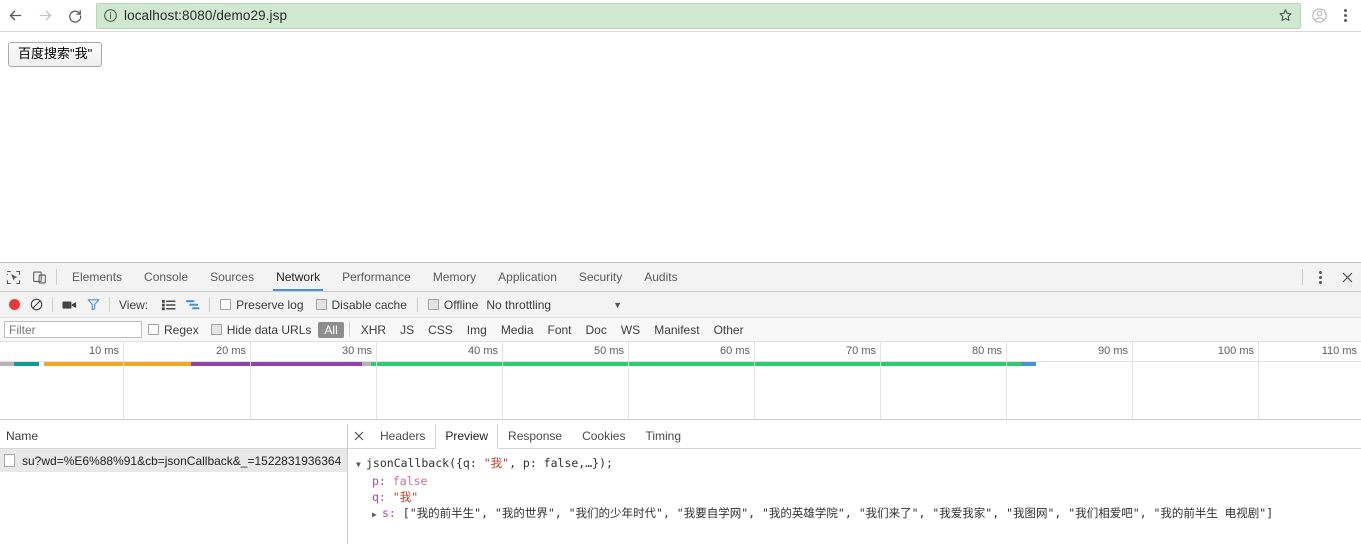  What do you see at coordinates (425, 463) in the screenshot?
I see `json-root-prefix: jsonCallback({q:` at bounding box center [425, 463].